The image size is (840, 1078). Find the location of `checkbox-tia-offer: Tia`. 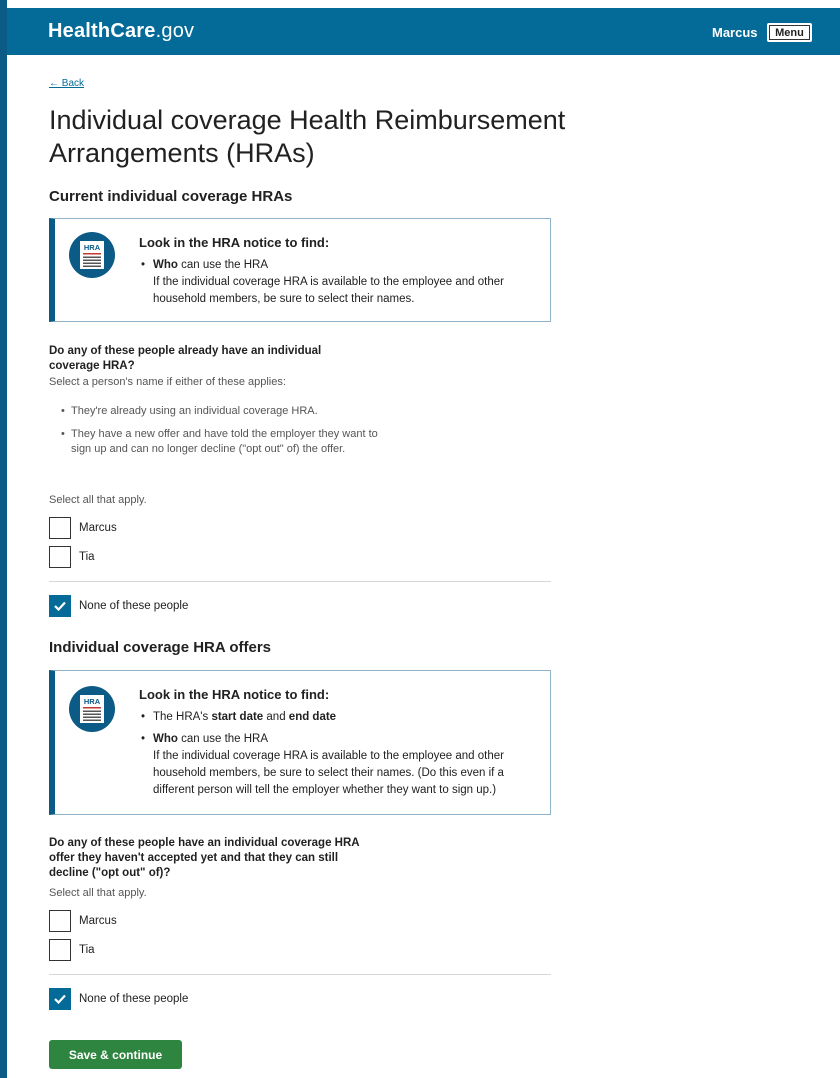

checkbox-tia-offer: Tia is located at coordinates (72, 950).